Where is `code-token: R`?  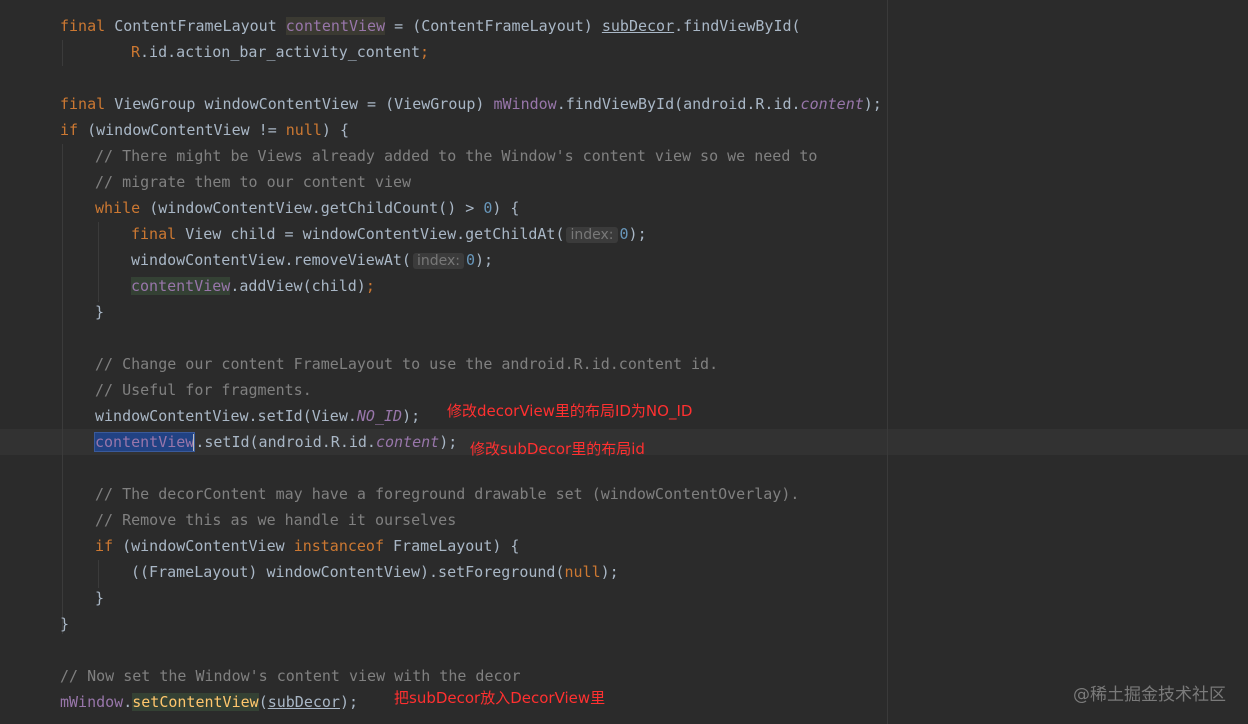 code-token: R is located at coordinates (136, 52).